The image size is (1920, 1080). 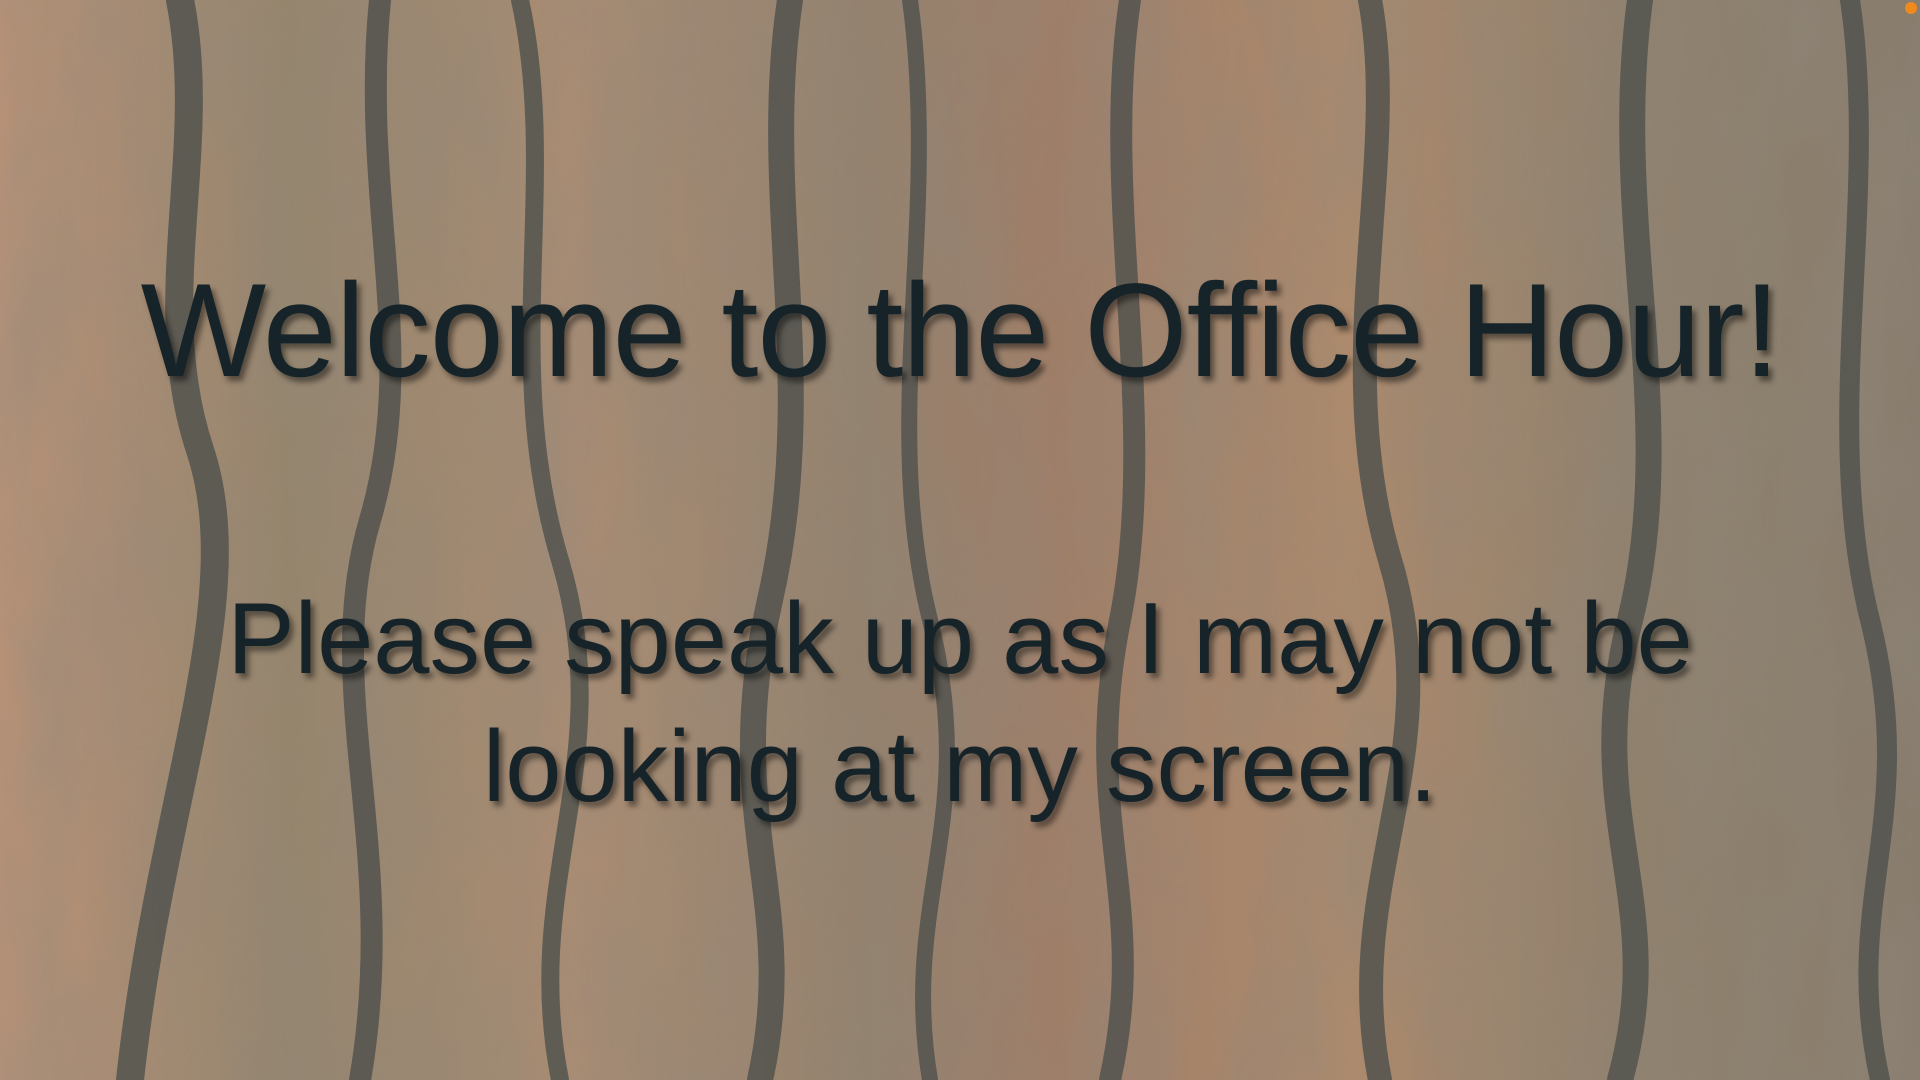 I want to click on slide-title: Welcome to the Office Hour!, so click(x=960, y=331).